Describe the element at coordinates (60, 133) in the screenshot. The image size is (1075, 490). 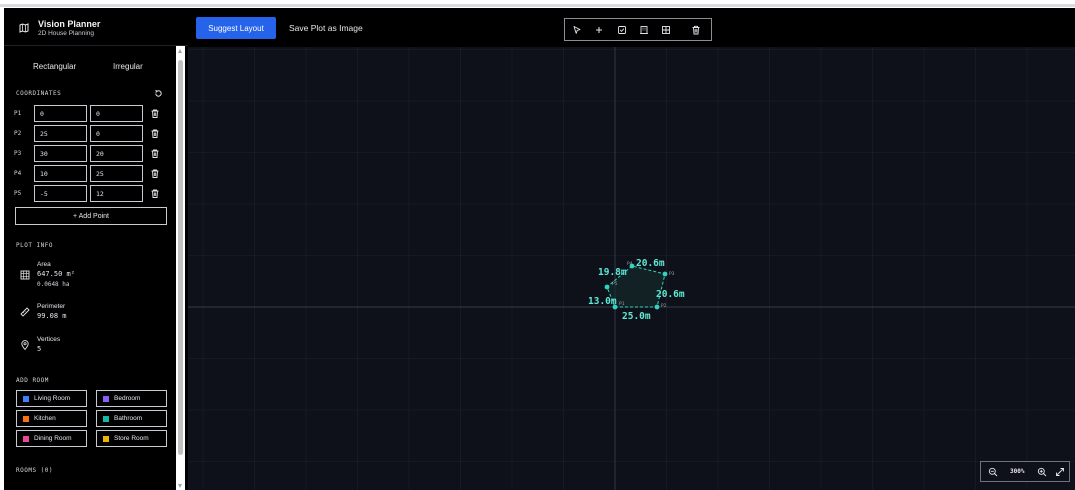
I see `p2-x-input` at that location.